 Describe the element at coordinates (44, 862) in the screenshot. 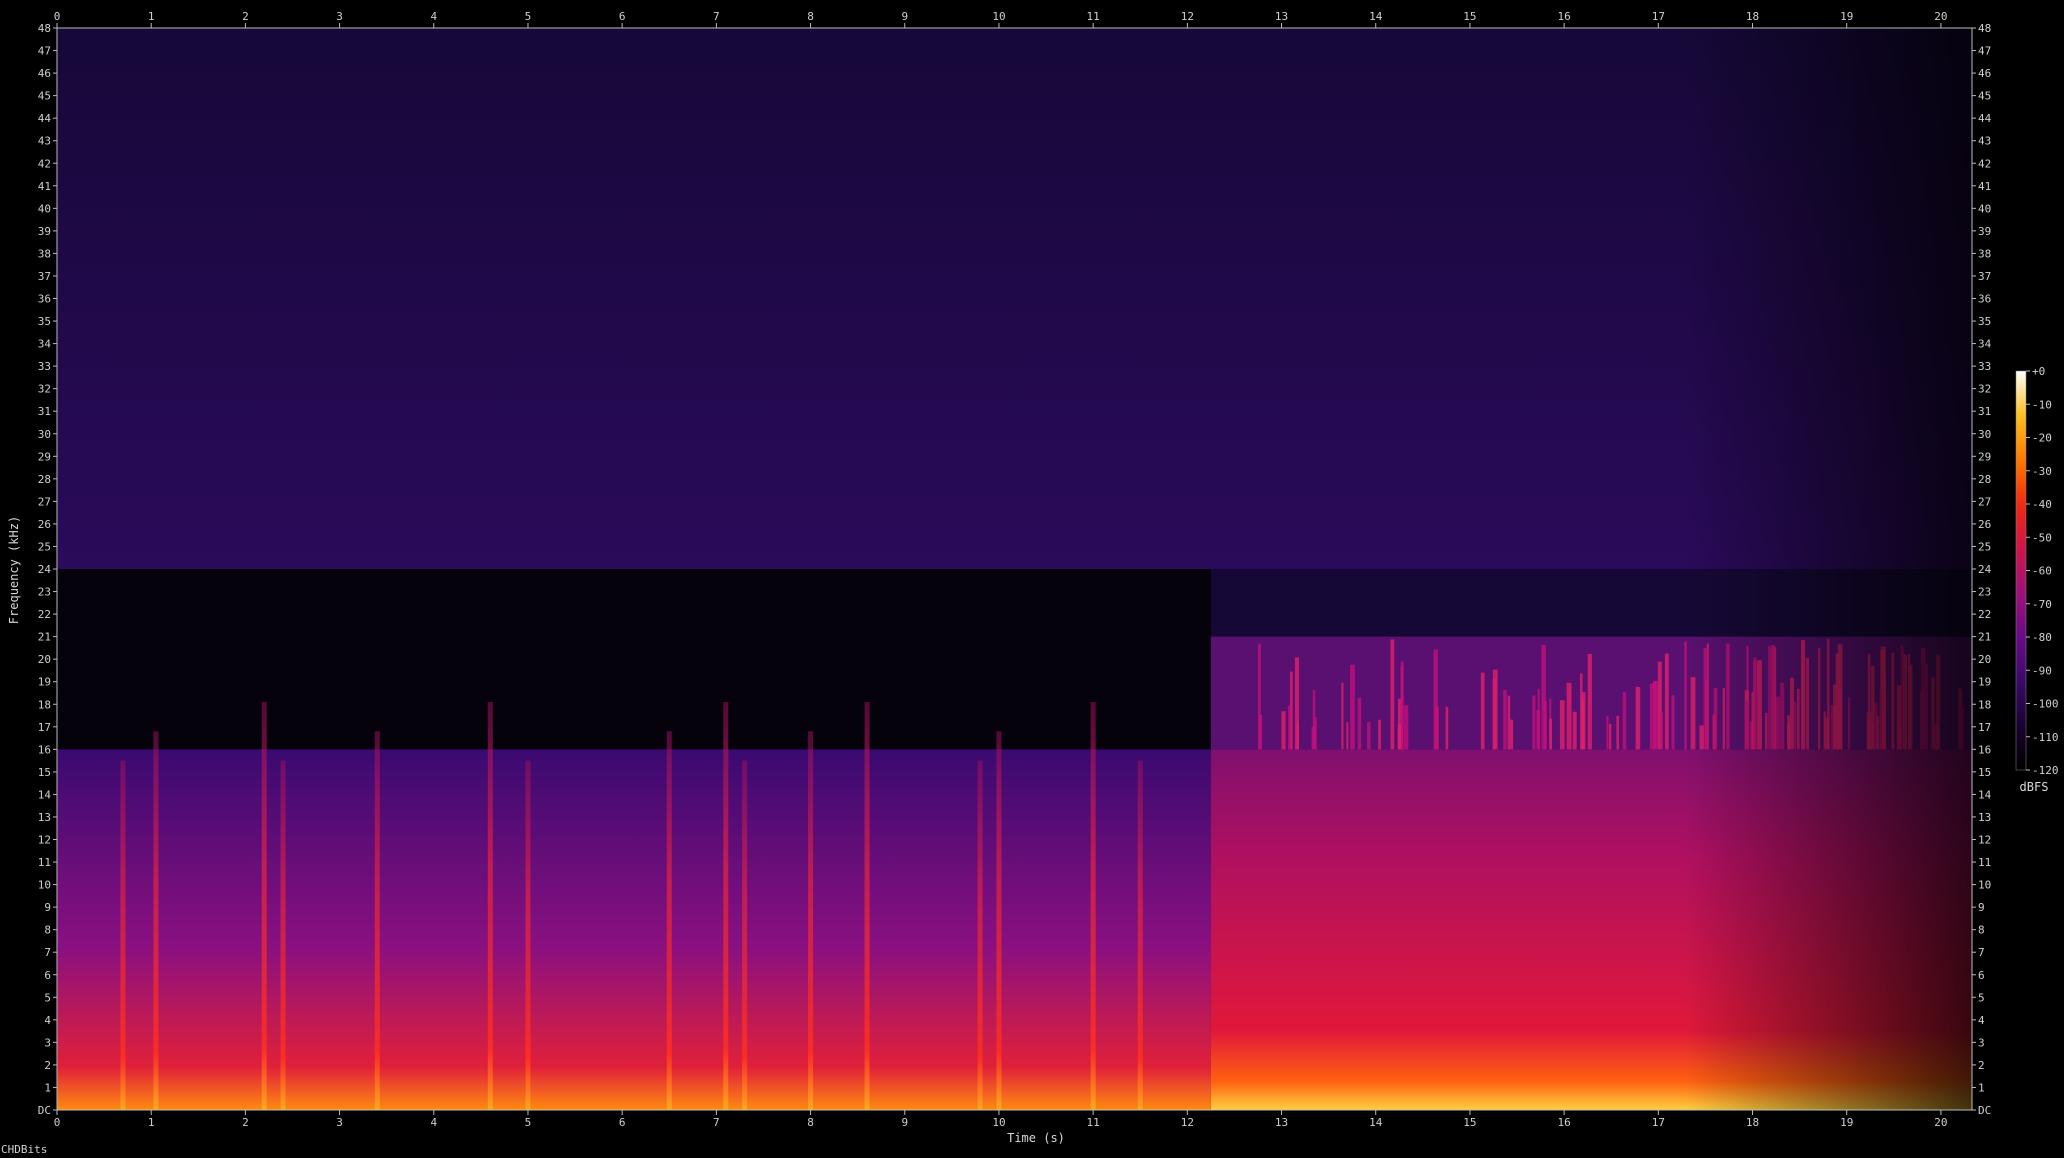

I see `y-tick-left-label: 11` at that location.